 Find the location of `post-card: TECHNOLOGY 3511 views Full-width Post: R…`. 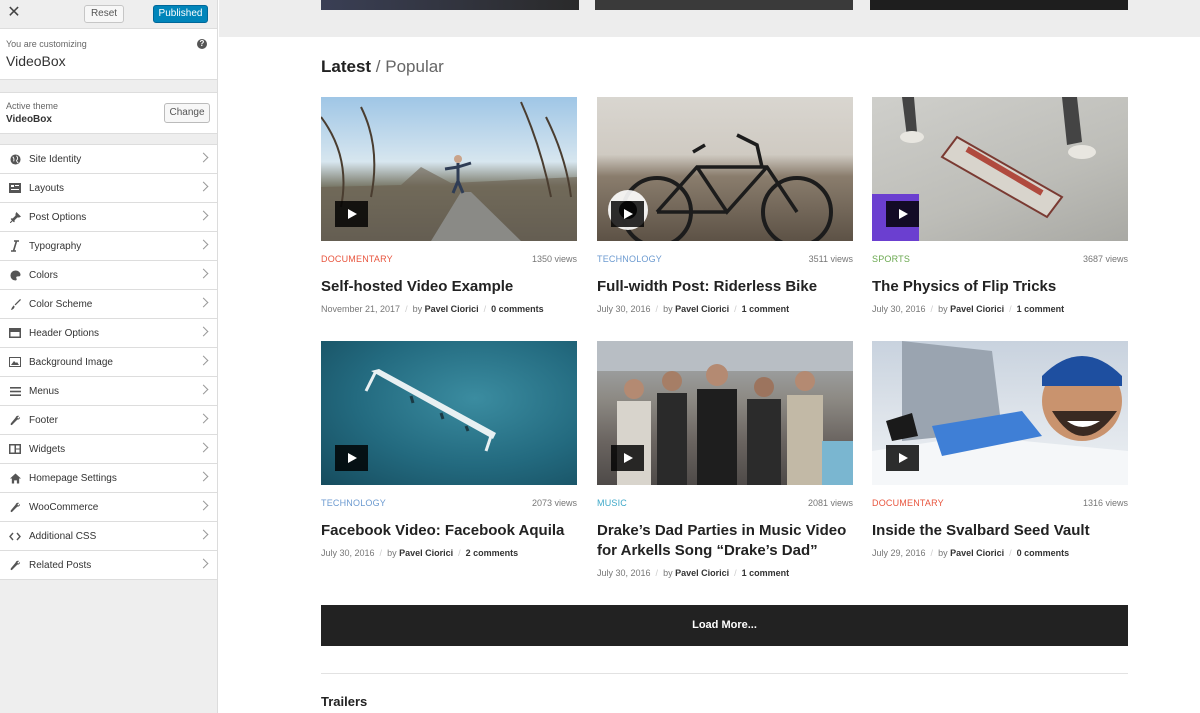

post-card: TECHNOLOGY 3511 views Full-width Post: R… is located at coordinates (725, 205).